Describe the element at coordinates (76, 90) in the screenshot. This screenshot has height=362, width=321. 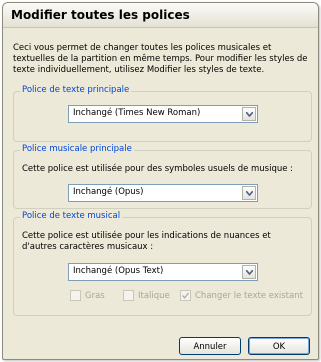
I see `group-main-text-legend: Police de texte principale` at that location.